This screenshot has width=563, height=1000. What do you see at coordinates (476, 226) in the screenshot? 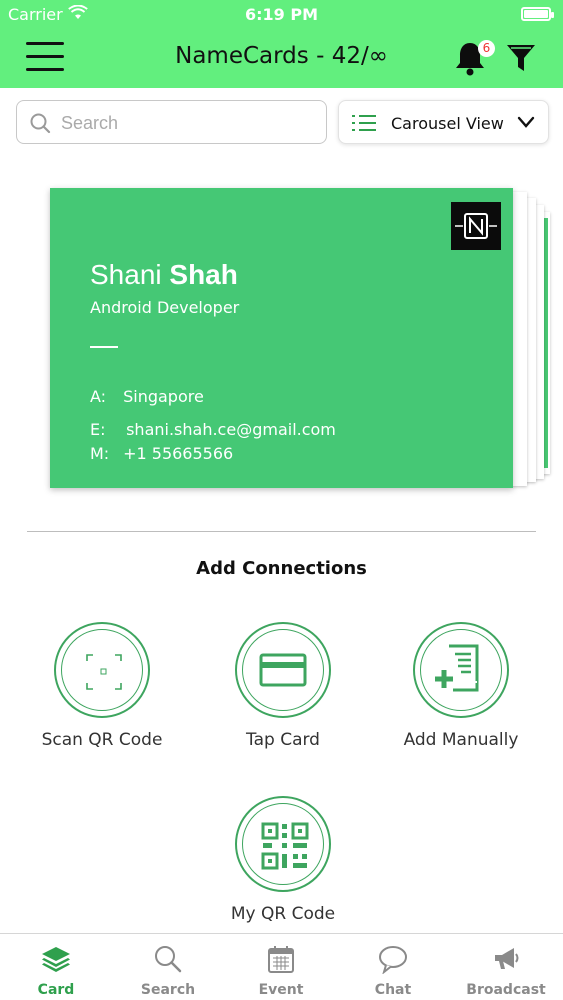
I see `nfc-logo-icon` at bounding box center [476, 226].